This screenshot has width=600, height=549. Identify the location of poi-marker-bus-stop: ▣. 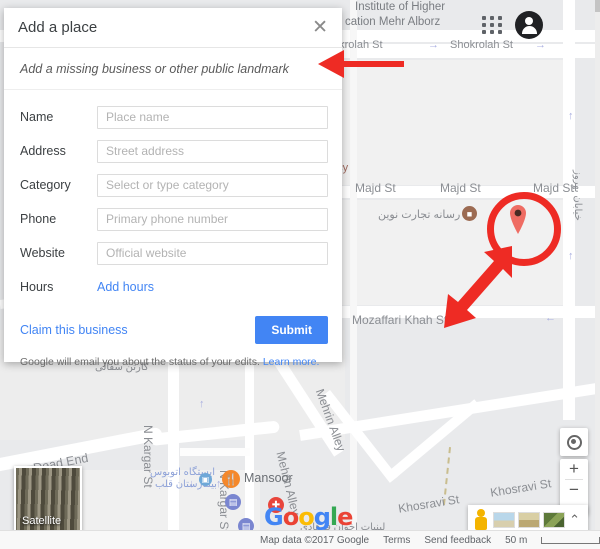
(205, 479).